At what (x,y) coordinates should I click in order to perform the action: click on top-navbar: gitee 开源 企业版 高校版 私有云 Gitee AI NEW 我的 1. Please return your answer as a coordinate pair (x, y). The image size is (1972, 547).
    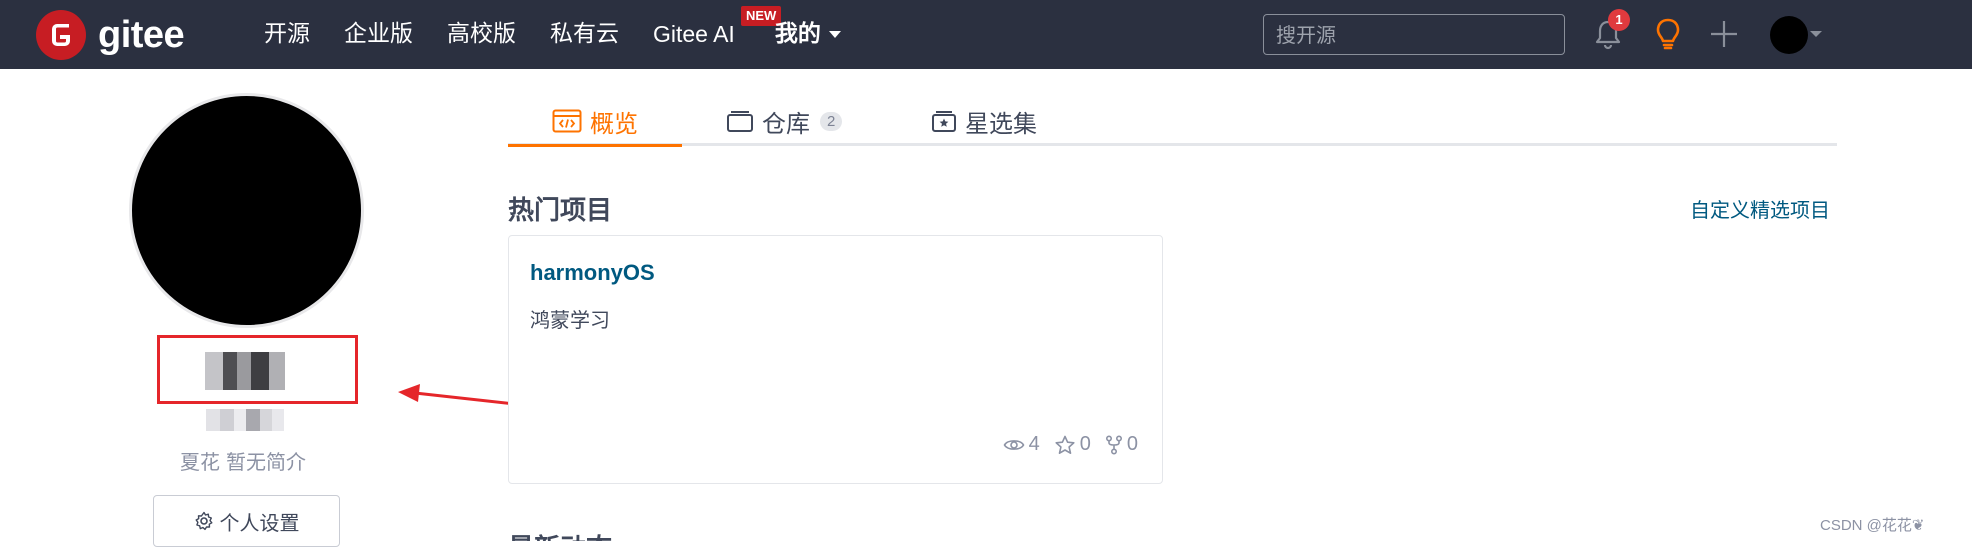
    Looking at the image, I should click on (986, 34).